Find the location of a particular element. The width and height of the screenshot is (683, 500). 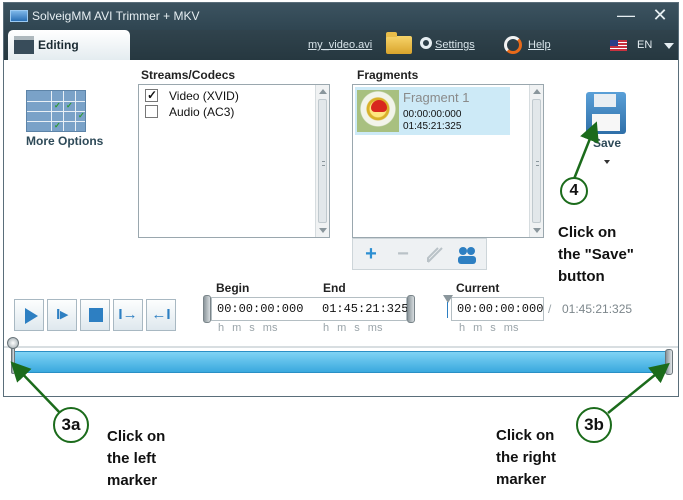

callout-4-badge: 4 is located at coordinates (574, 191).